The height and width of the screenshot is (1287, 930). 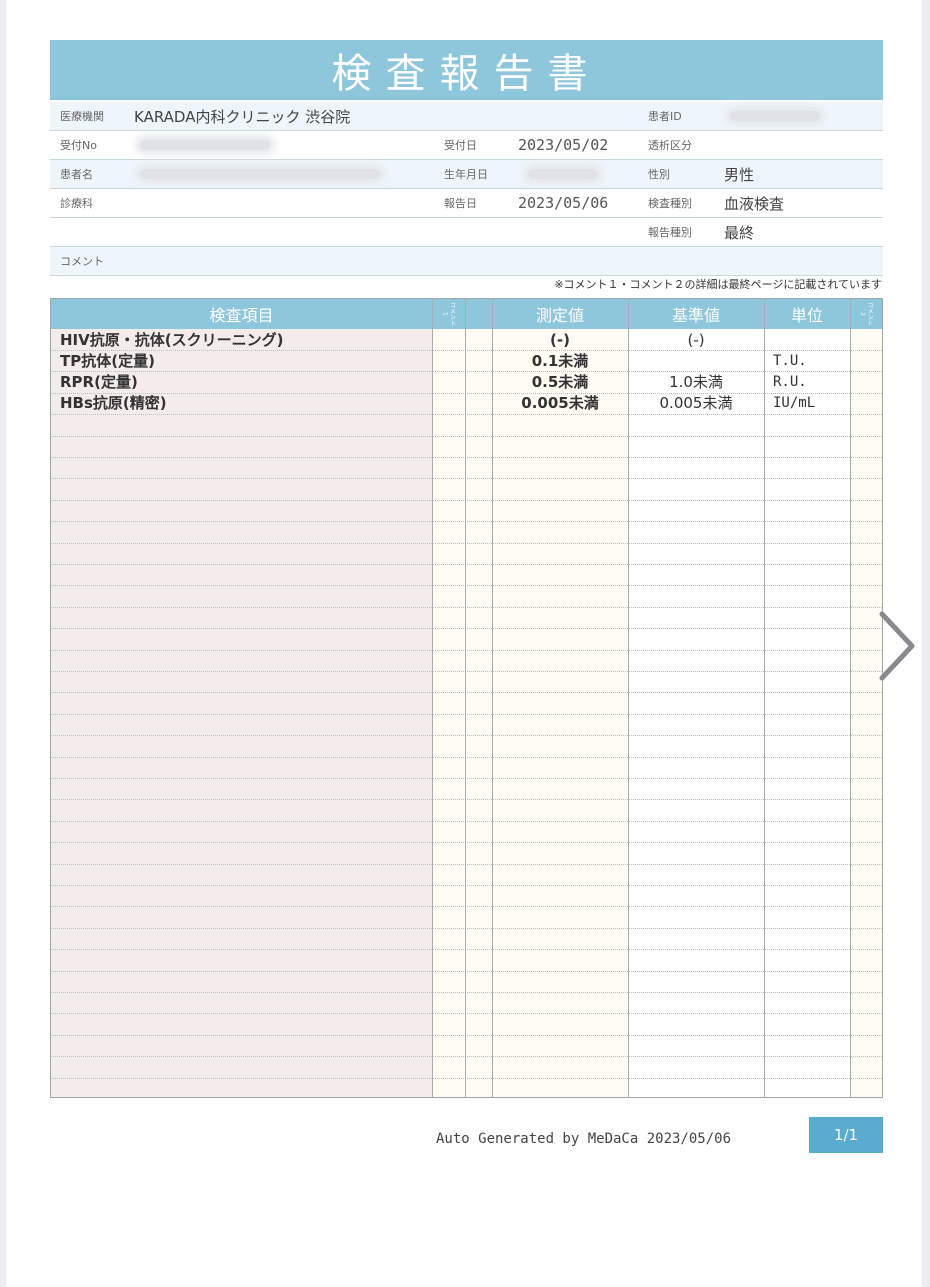 I want to click on label-patient-id: 患者ID, so click(x=665, y=116).